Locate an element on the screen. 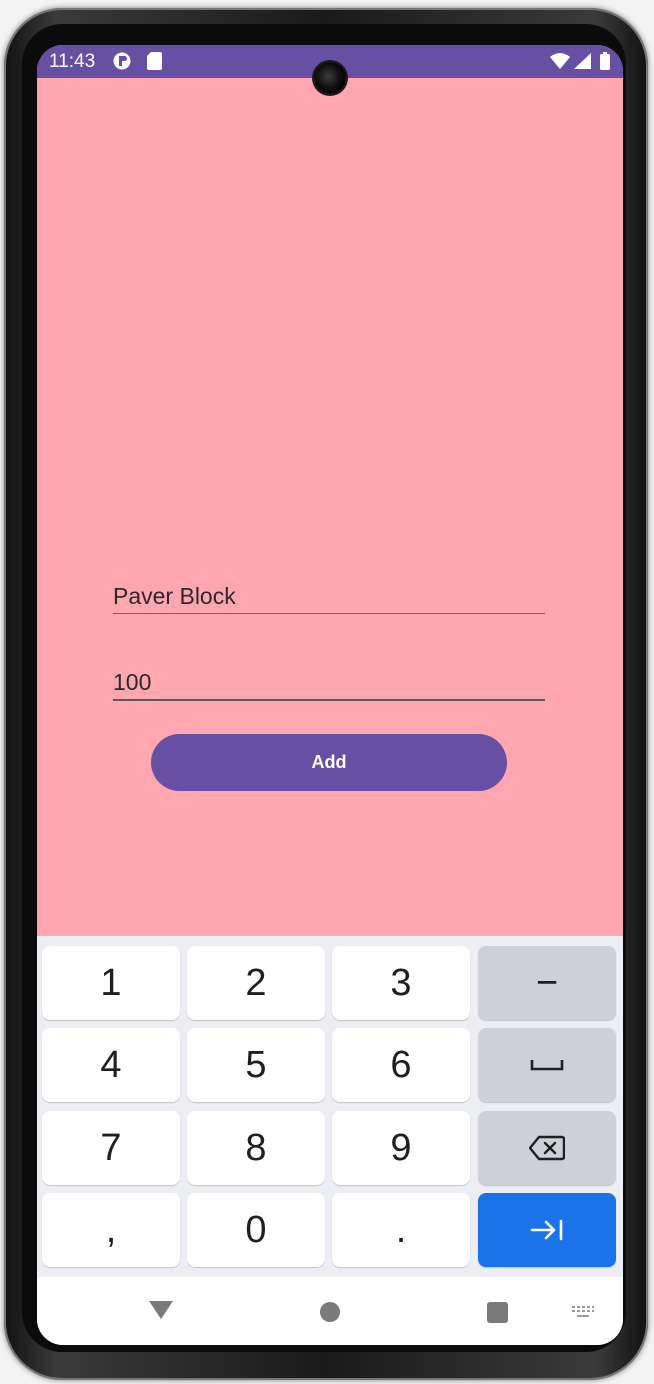 The height and width of the screenshot is (1384, 654). wifi-icon is located at coordinates (560, 61).